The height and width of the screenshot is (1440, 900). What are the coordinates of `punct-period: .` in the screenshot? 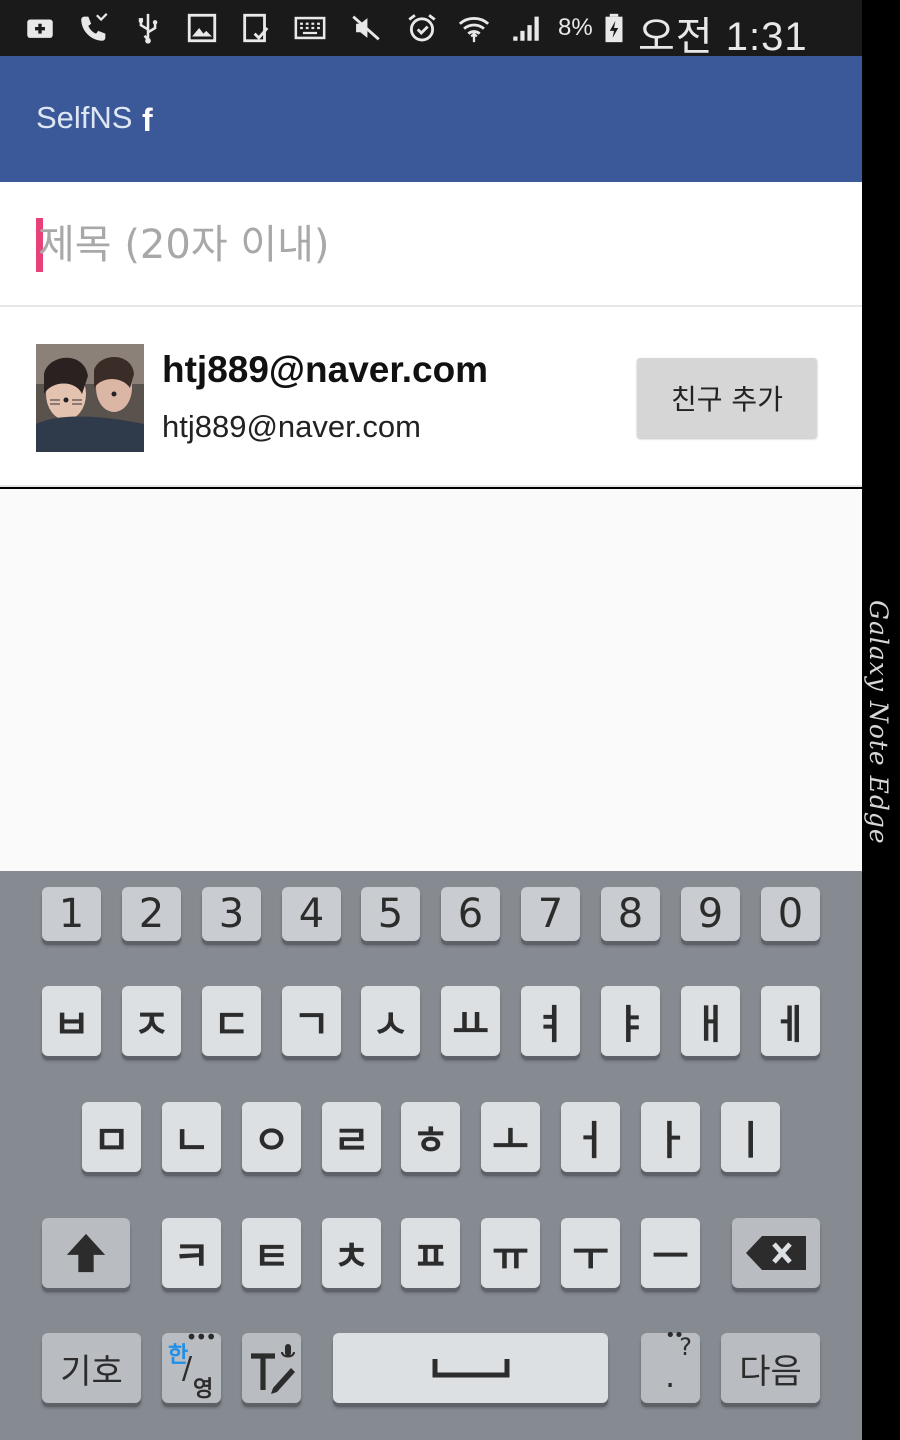 It's located at (670, 1376).